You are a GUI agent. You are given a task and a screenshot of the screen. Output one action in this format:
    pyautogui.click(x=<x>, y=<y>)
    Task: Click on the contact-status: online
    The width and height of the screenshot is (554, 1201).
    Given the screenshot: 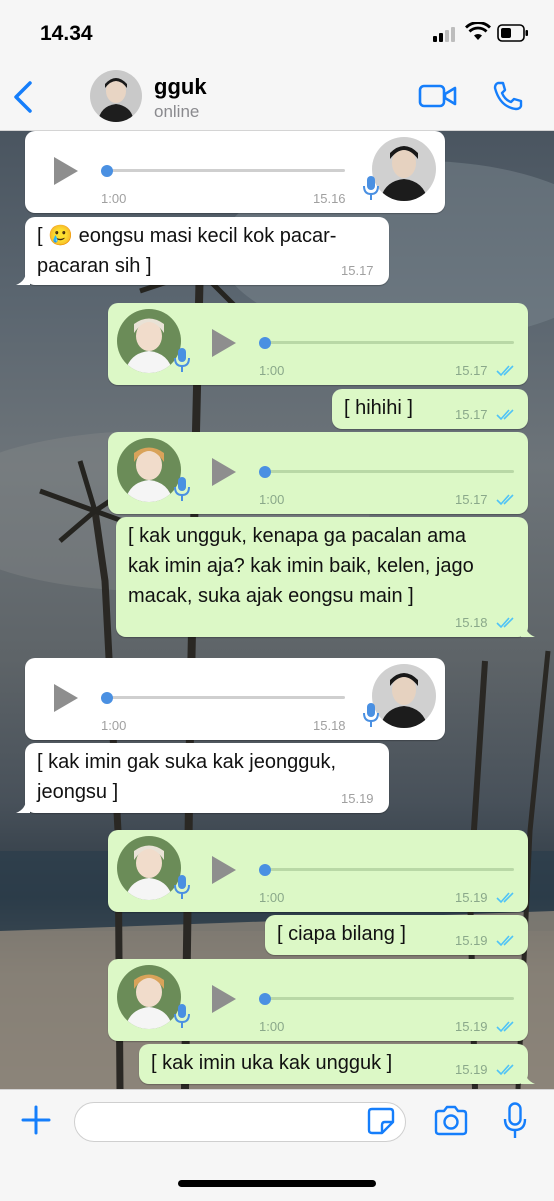 What is the action you would take?
    pyautogui.click(x=177, y=111)
    